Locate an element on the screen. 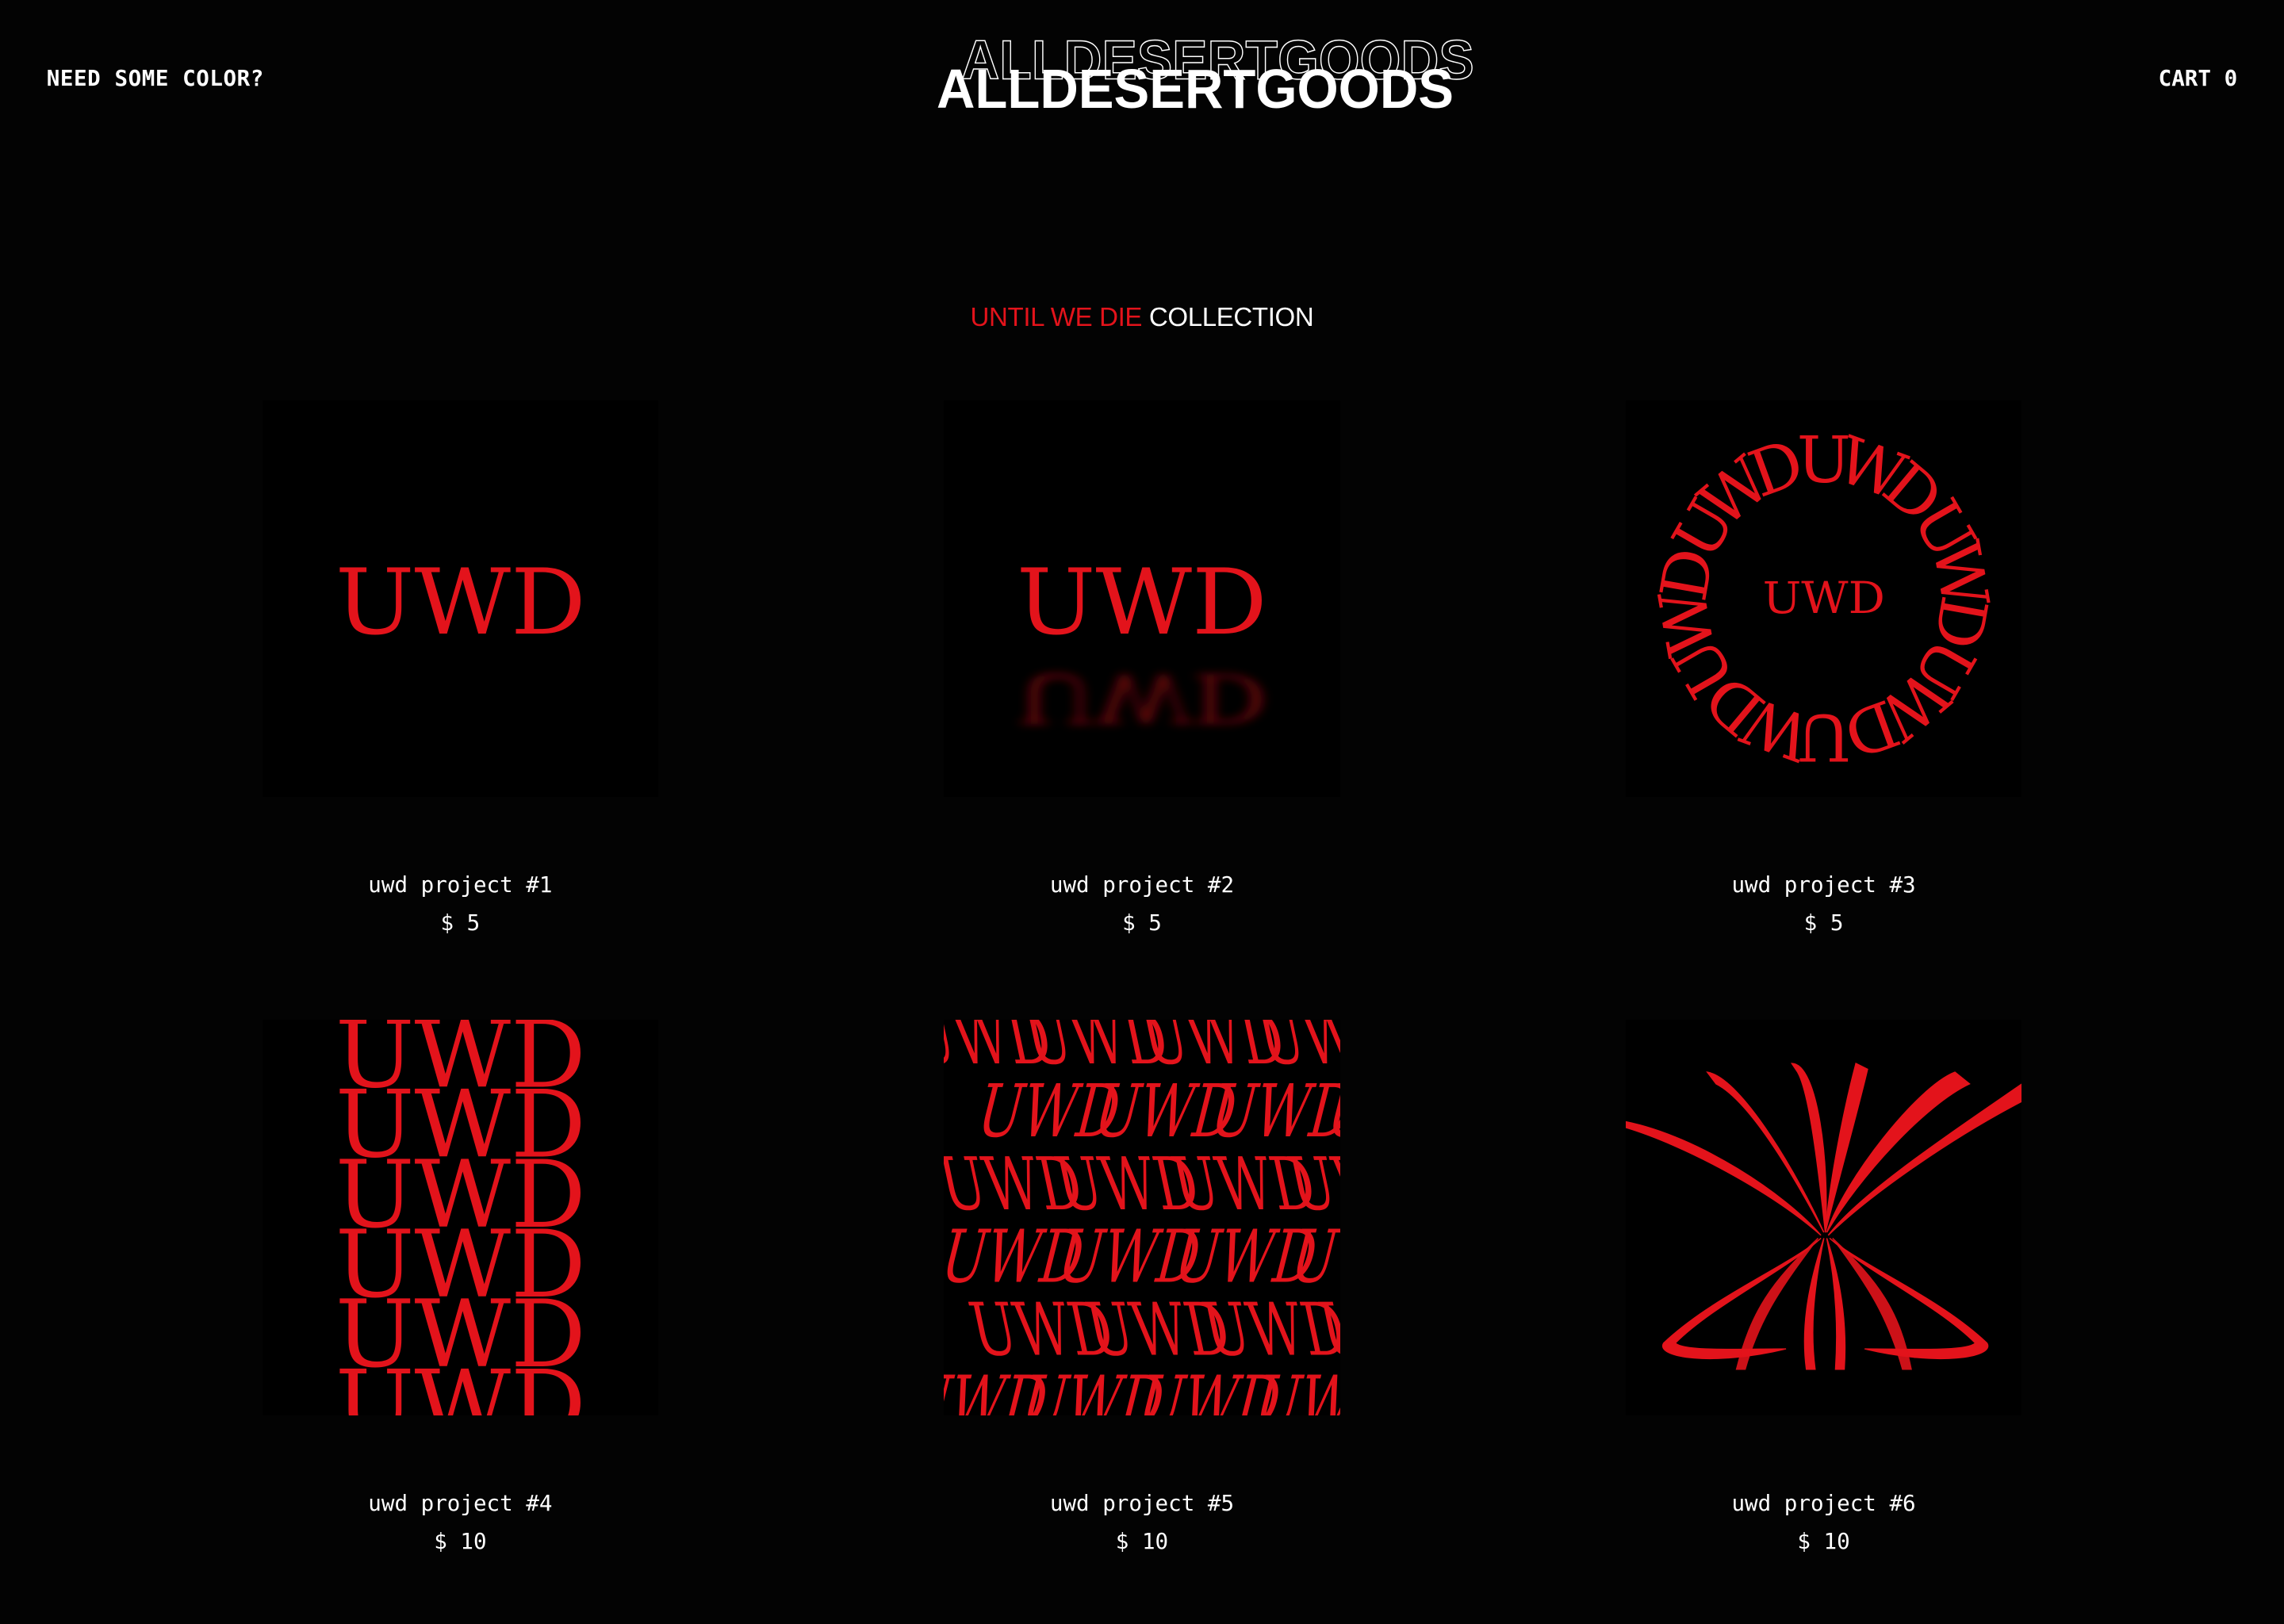 This screenshot has width=2284, height=1624. product-thumbnail: UWDUWDUWDUWDUWDUWD UWD is located at coordinates (1823, 598).